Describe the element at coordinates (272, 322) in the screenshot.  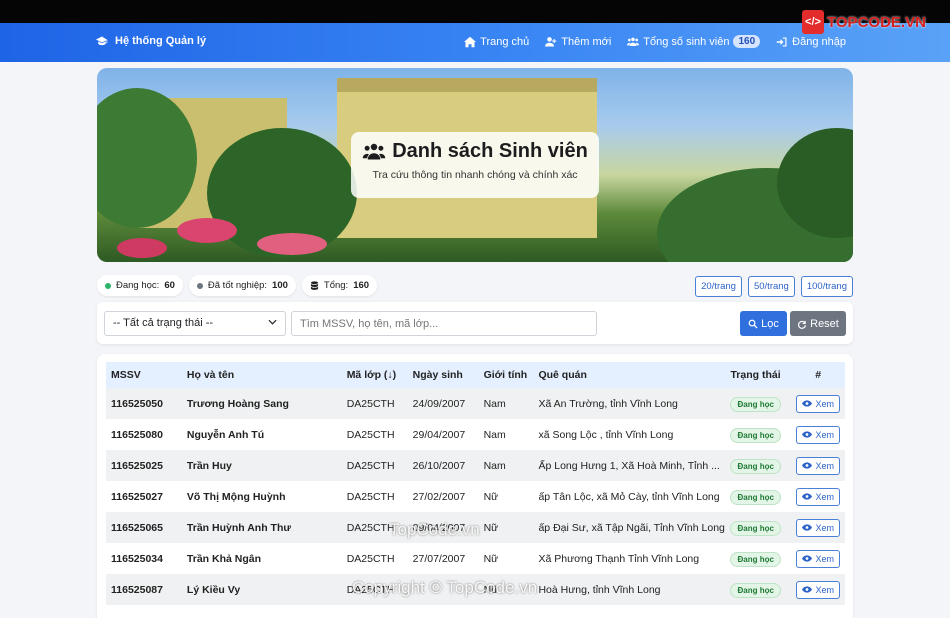
I see `chevron-down-icon` at that location.